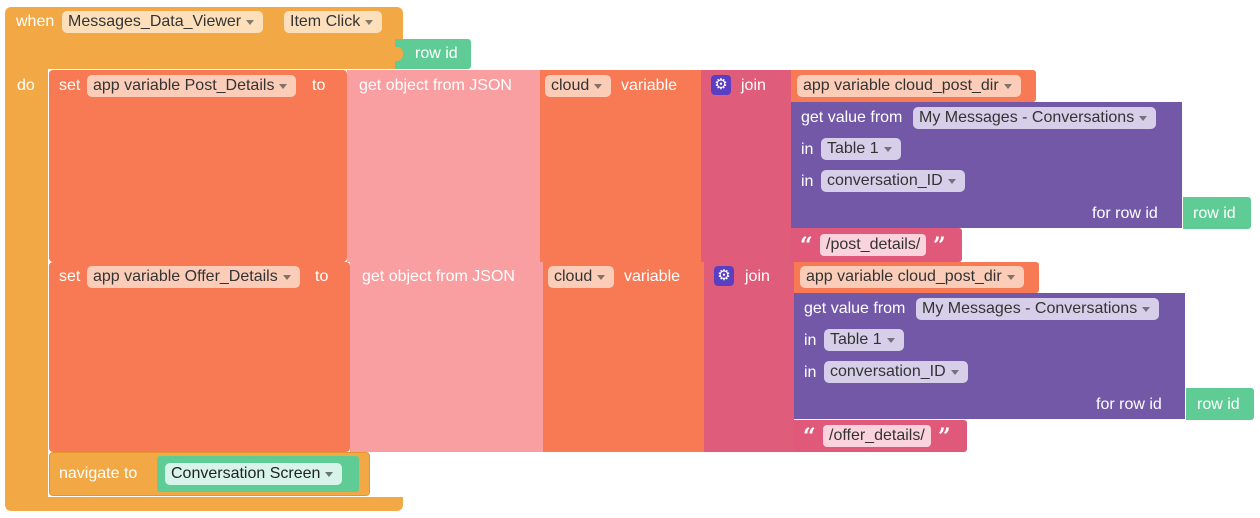 The image size is (1260, 518). I want to click on event-block-footer, so click(204, 504).